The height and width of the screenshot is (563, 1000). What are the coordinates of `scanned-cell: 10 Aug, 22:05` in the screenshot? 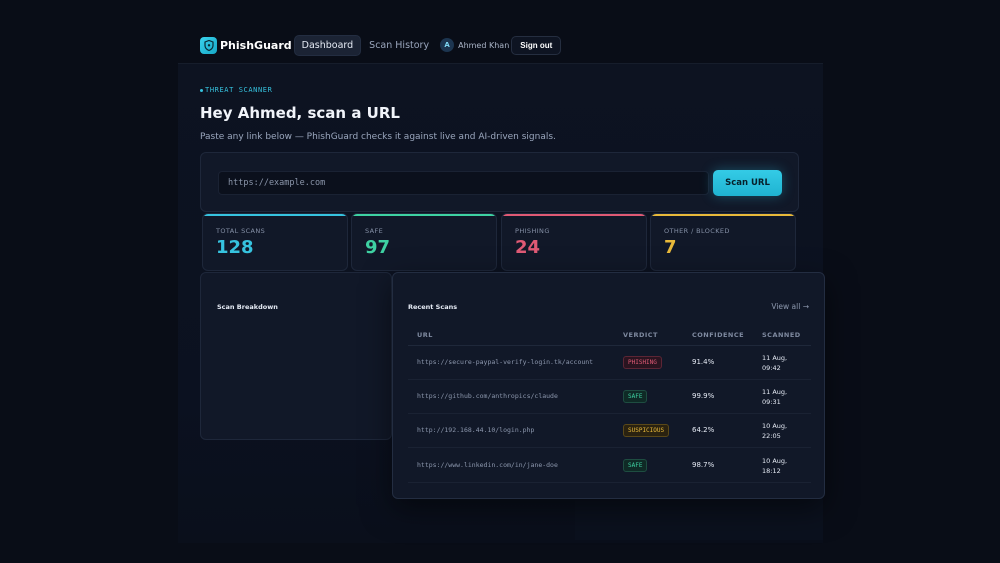 It's located at (782, 431).